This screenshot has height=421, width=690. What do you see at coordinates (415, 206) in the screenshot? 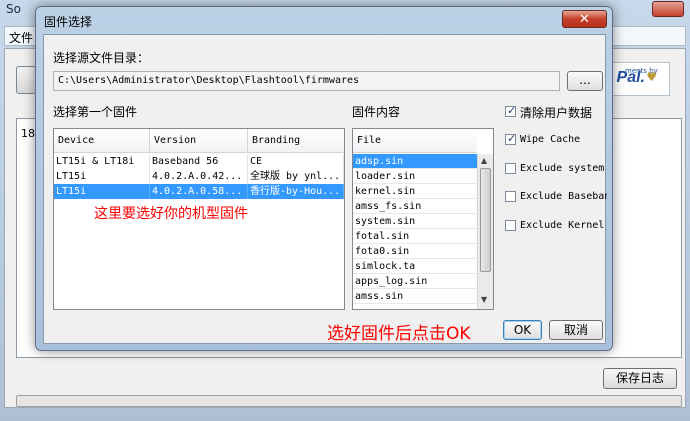
I see `file-item: amss_fs.sin` at bounding box center [415, 206].